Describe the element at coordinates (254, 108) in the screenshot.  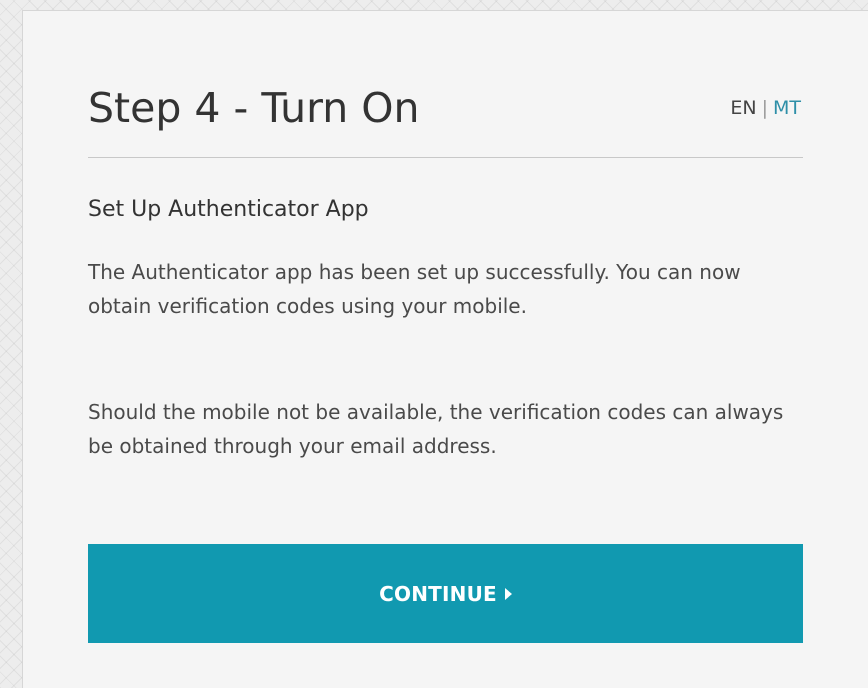
I see `page-title: Step 4 - Turn On` at that location.